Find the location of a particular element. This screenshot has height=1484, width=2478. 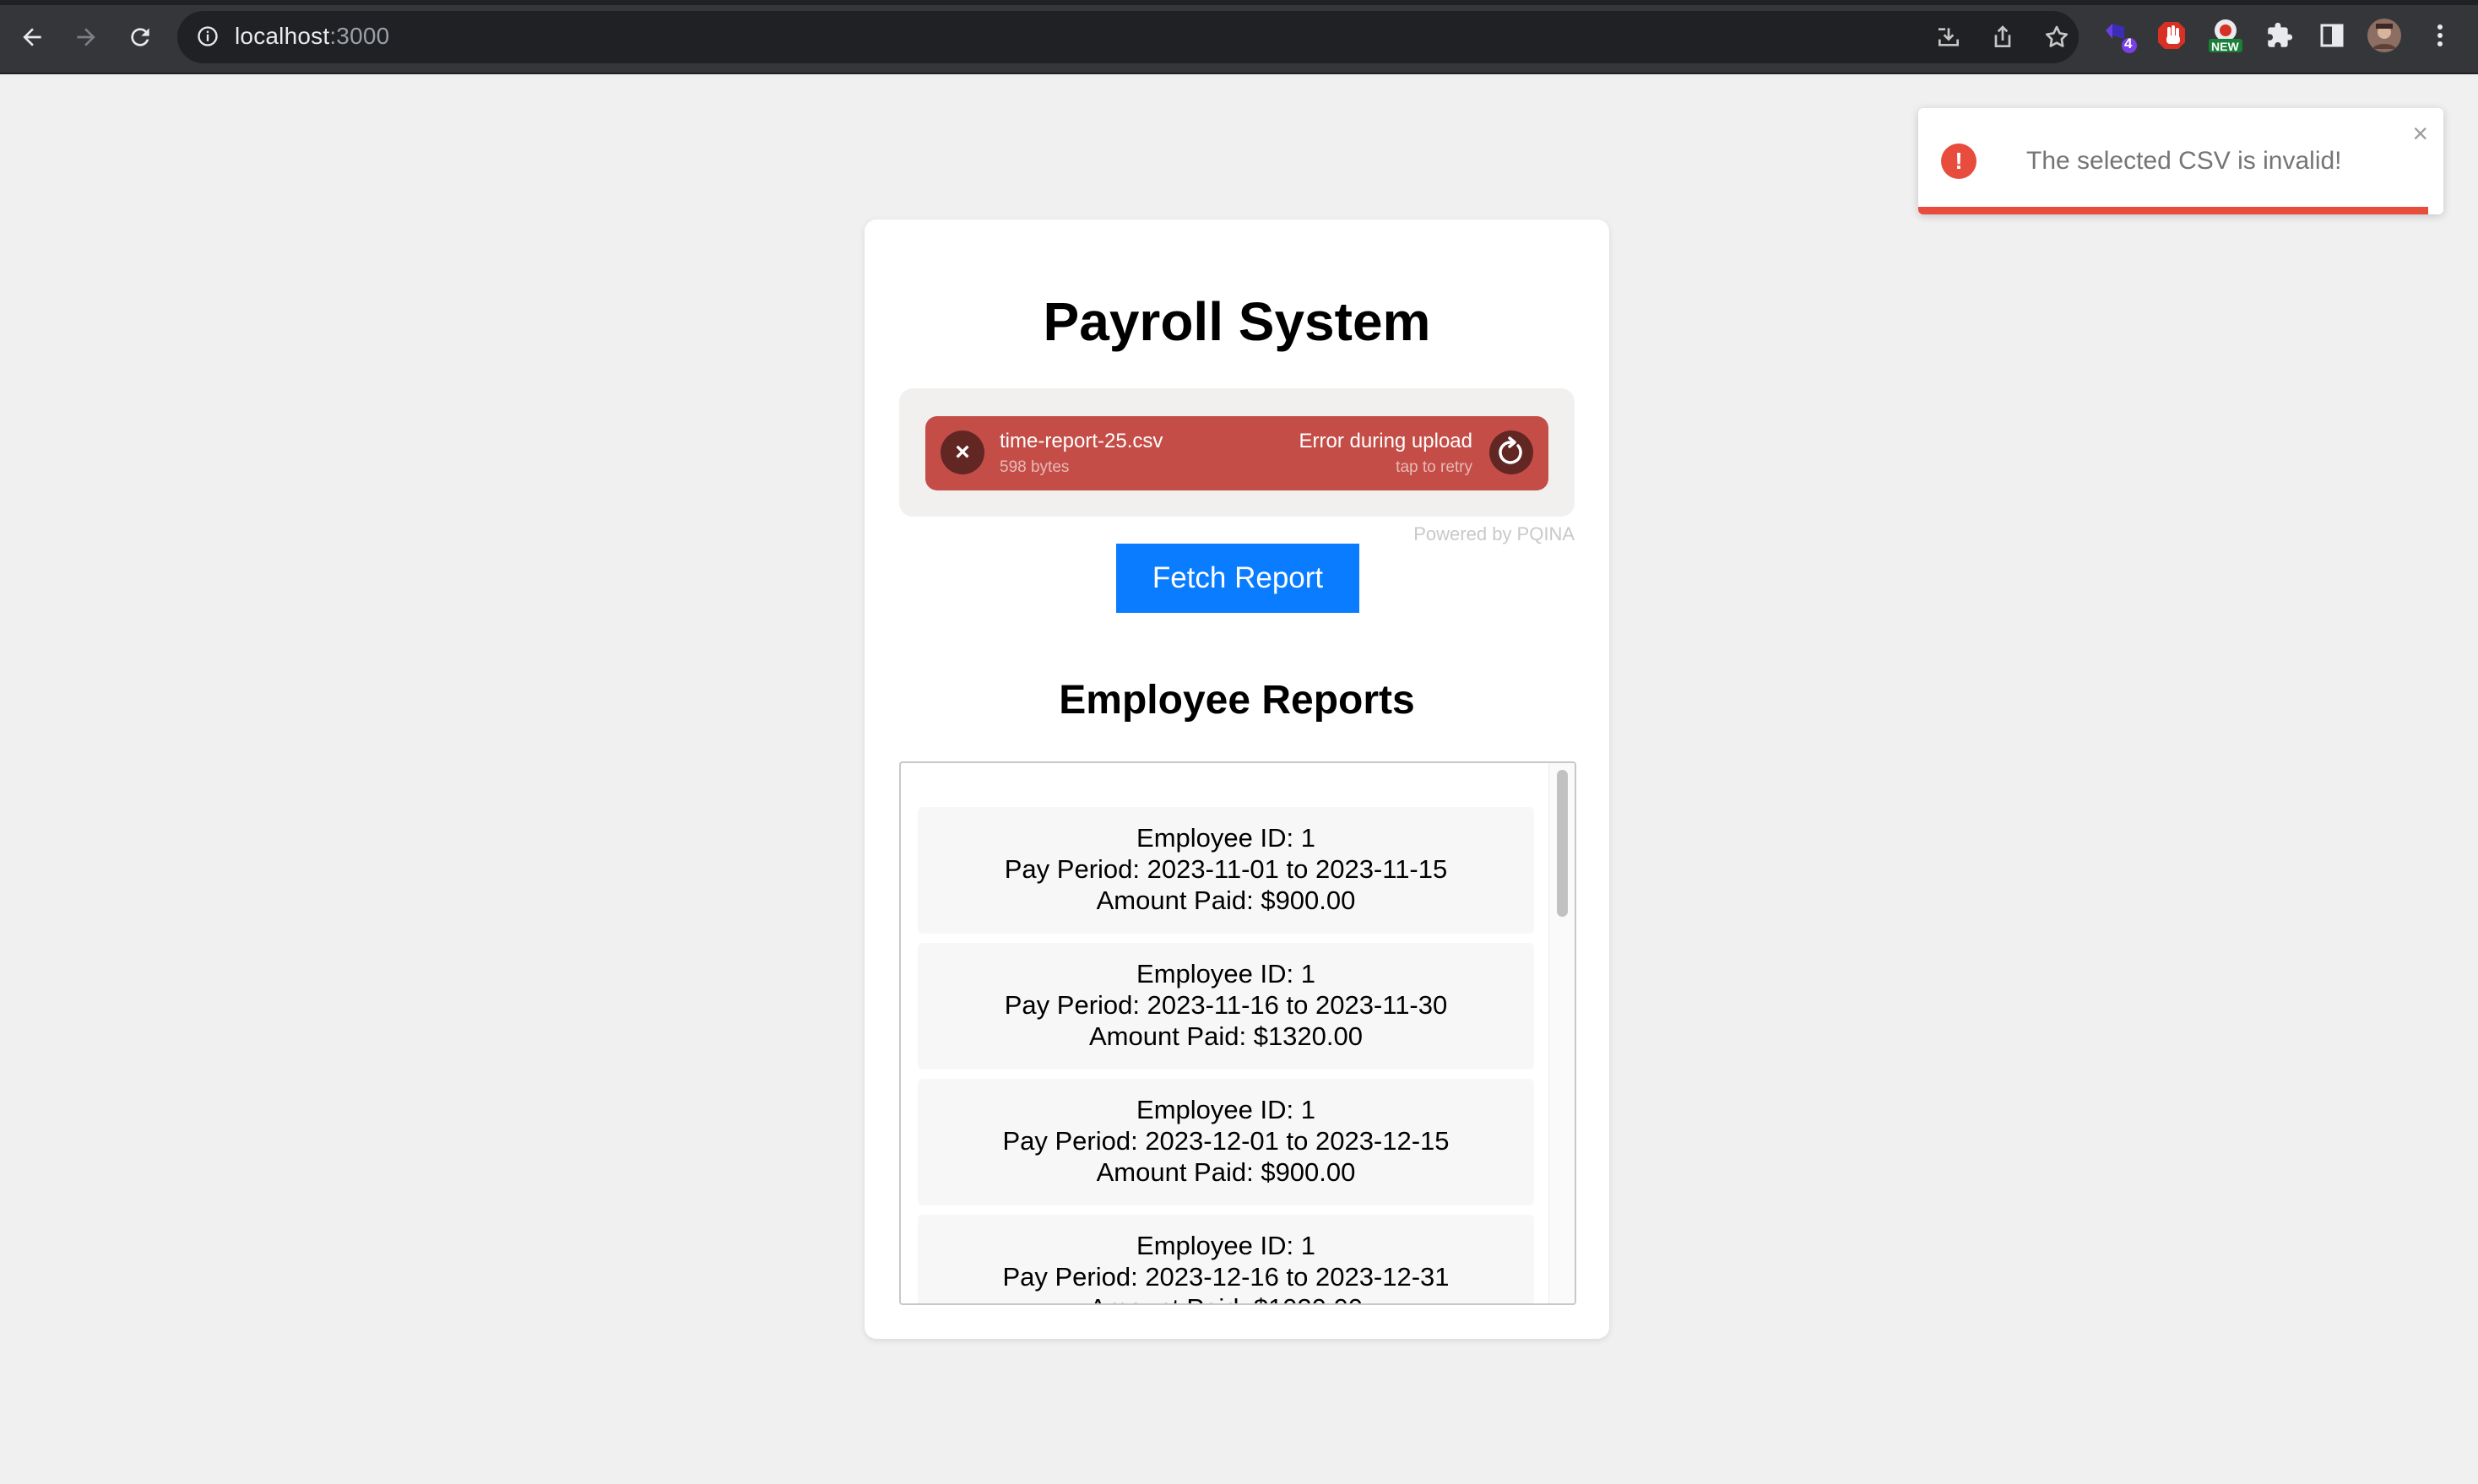

hand-stop-icon is located at coordinates (2171, 35).